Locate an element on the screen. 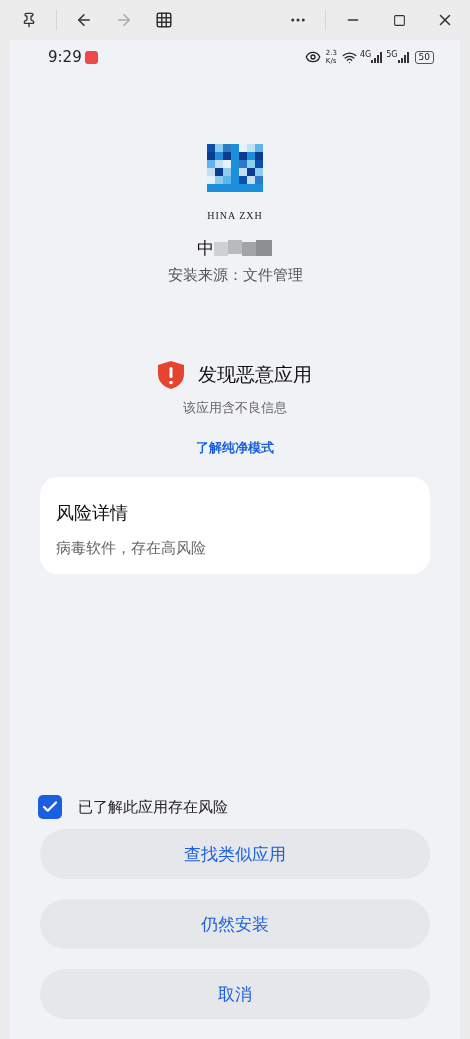  action-button: 查找类似应用 is located at coordinates (235, 854).